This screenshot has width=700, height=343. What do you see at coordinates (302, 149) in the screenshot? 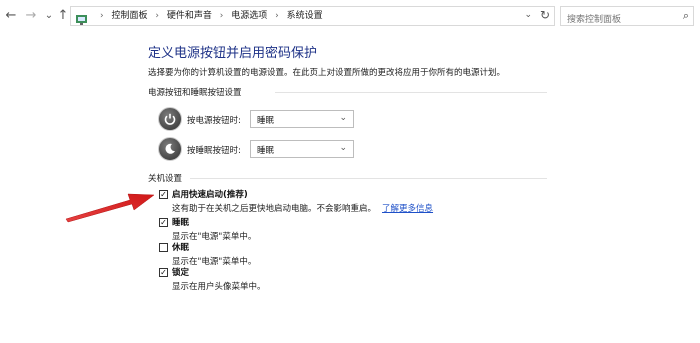
I see `sleep-button-action-select: 睡眠 ⌄` at bounding box center [302, 149].